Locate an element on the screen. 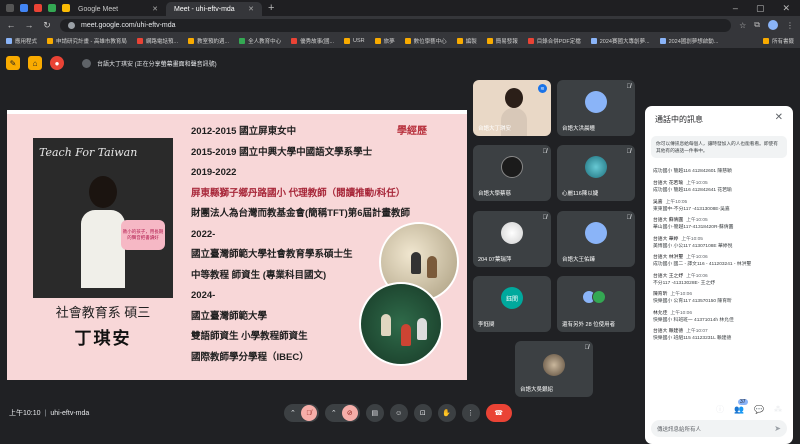 This screenshot has height=444, width=800. info-icon: ⓘ is located at coordinates (720, 409).